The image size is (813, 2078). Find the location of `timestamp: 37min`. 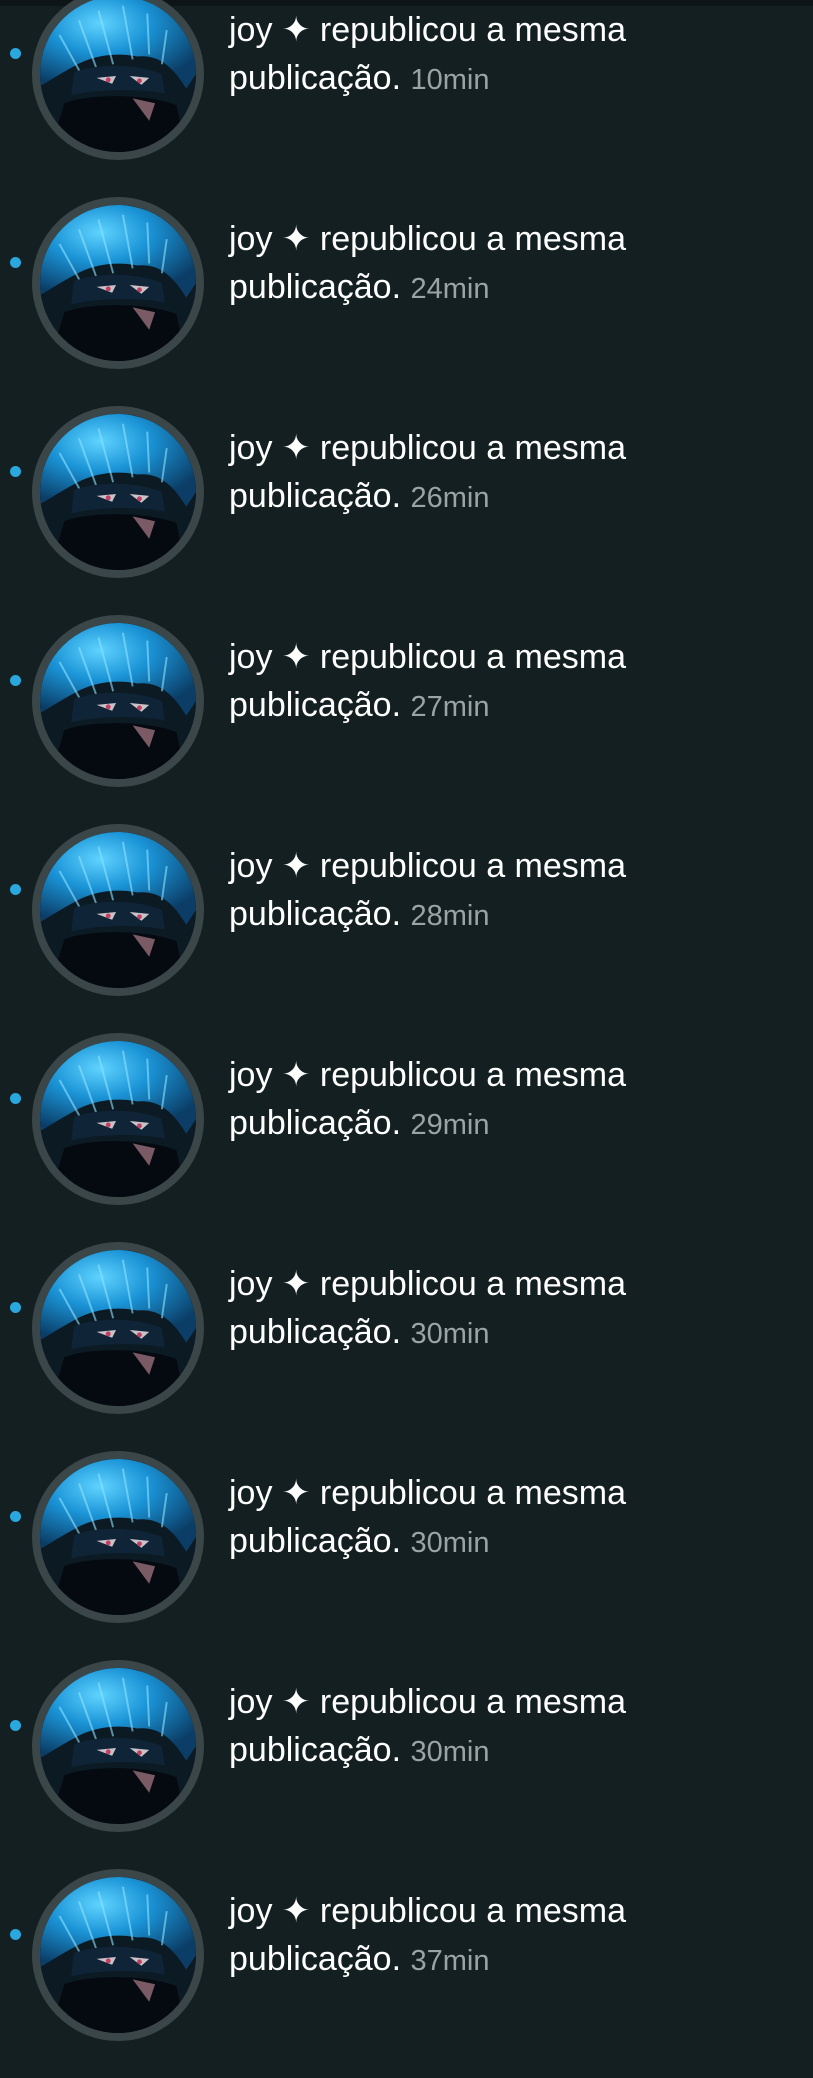

timestamp: 37min is located at coordinates (450, 1961).